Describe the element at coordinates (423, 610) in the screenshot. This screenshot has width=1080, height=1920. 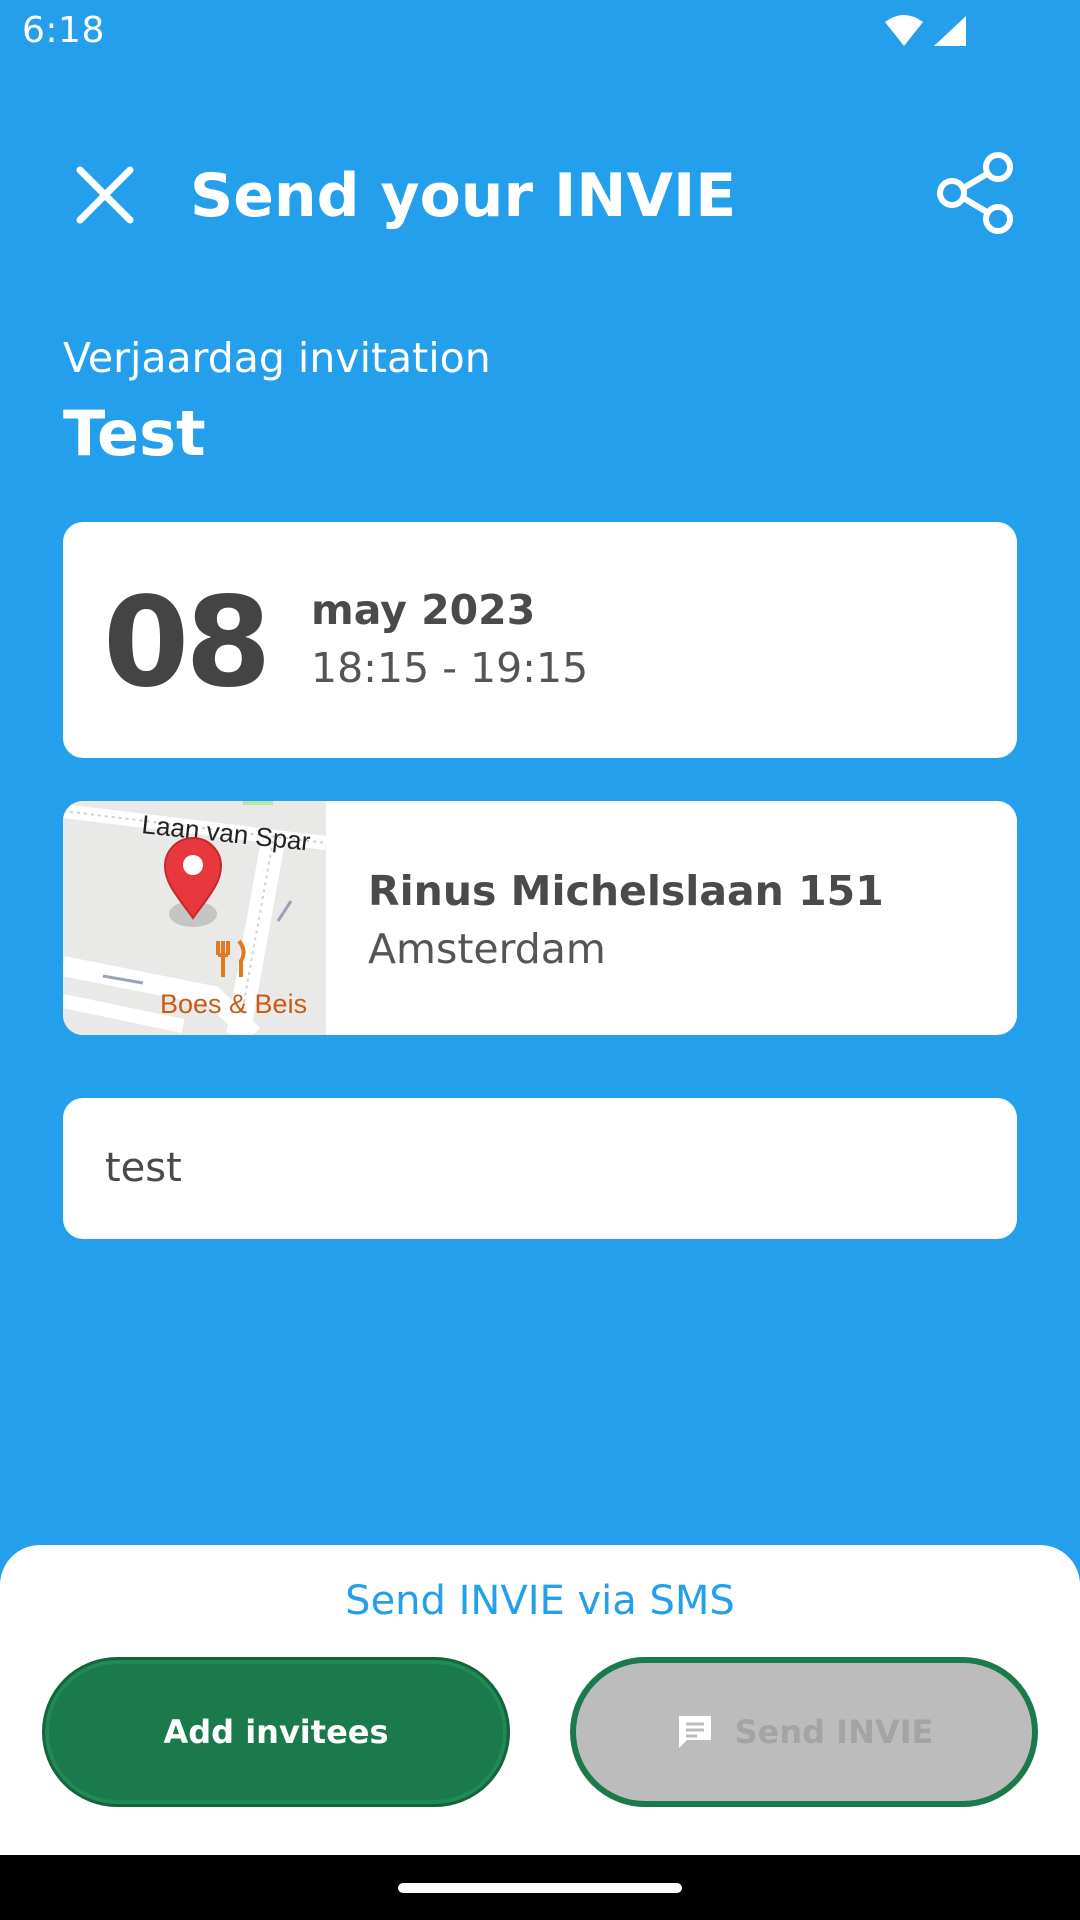
I see `date-month-year: may 2023` at that location.